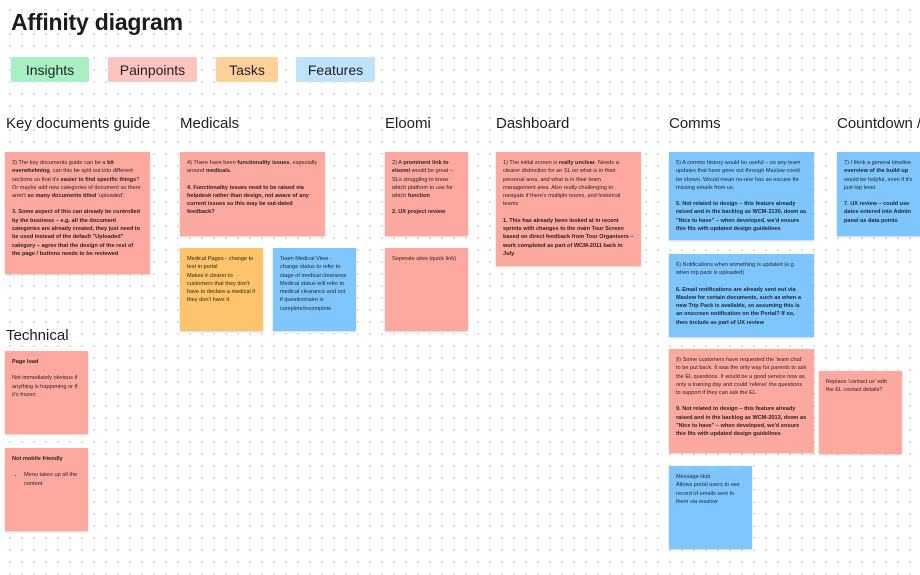 This screenshot has width=920, height=575. What do you see at coordinates (408, 123) in the screenshot?
I see `section-heading-eloomi: Eloomi` at bounding box center [408, 123].